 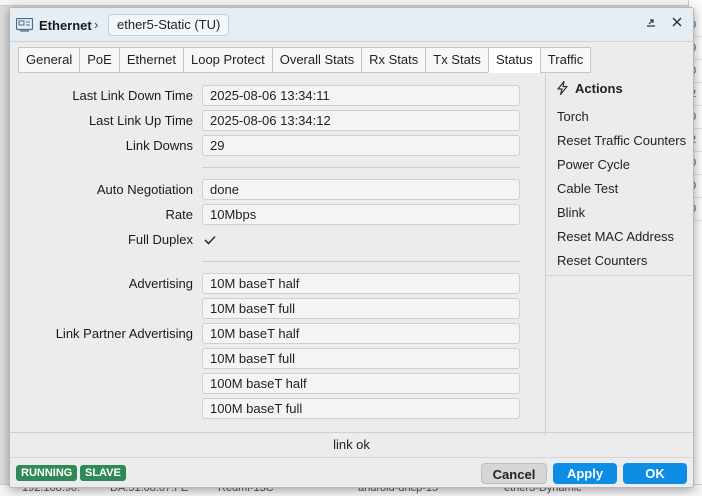 What do you see at coordinates (361, 383) in the screenshot?
I see `link-partner-advertising-item: 100M baseT half` at bounding box center [361, 383].